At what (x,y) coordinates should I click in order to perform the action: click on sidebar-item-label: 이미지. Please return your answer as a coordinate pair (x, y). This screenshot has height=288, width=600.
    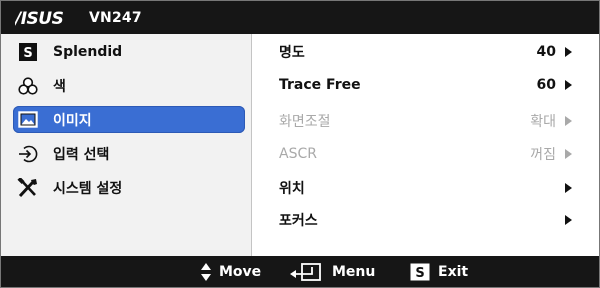
    Looking at the image, I should click on (72, 120).